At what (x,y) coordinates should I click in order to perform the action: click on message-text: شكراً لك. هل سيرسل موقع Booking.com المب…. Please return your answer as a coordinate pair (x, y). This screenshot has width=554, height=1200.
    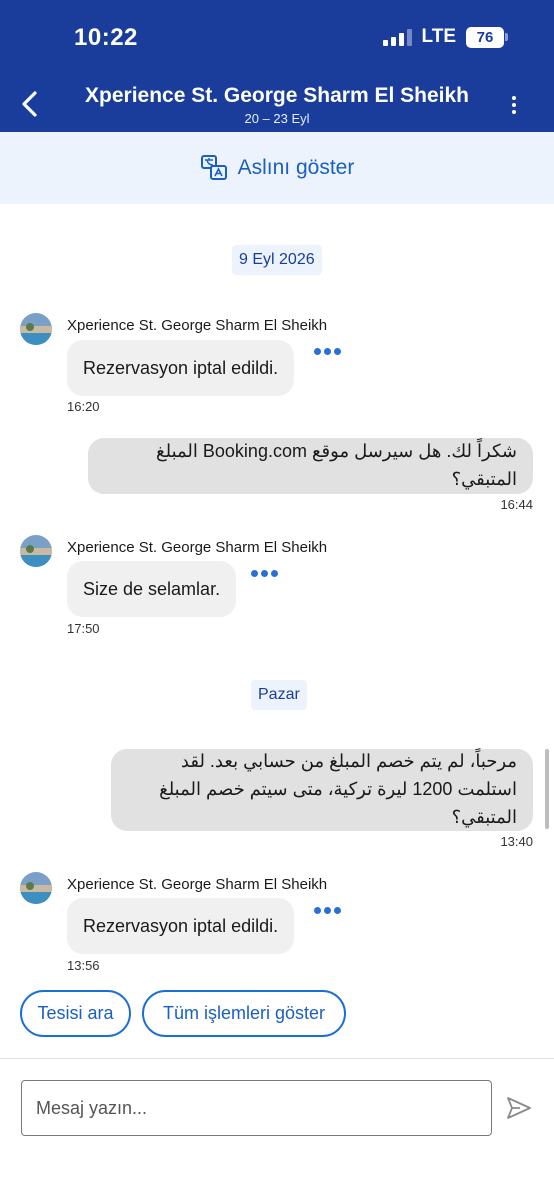
    Looking at the image, I should click on (336, 465).